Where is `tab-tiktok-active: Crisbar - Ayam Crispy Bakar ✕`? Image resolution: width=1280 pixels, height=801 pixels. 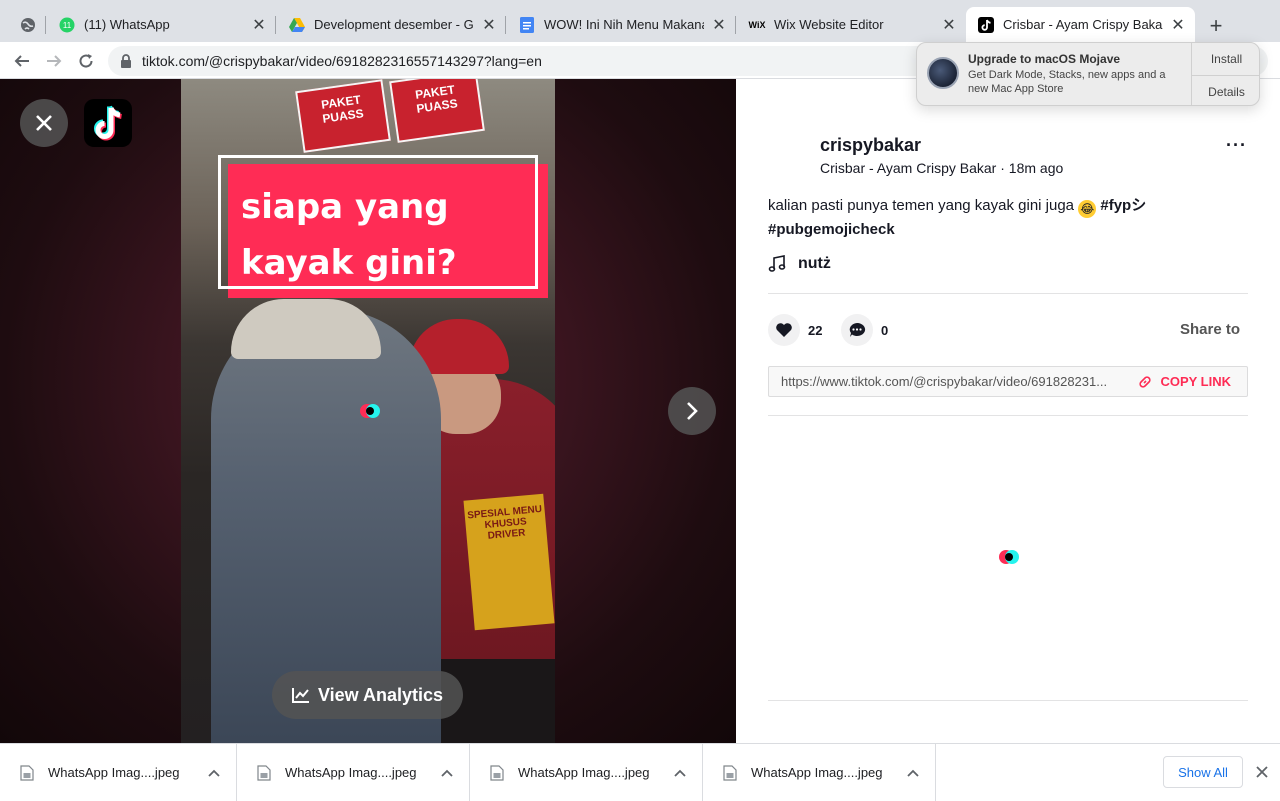
tab-tiktok-active: Crisbar - Ayam Crispy Bakar ✕ is located at coordinates (1080, 24).